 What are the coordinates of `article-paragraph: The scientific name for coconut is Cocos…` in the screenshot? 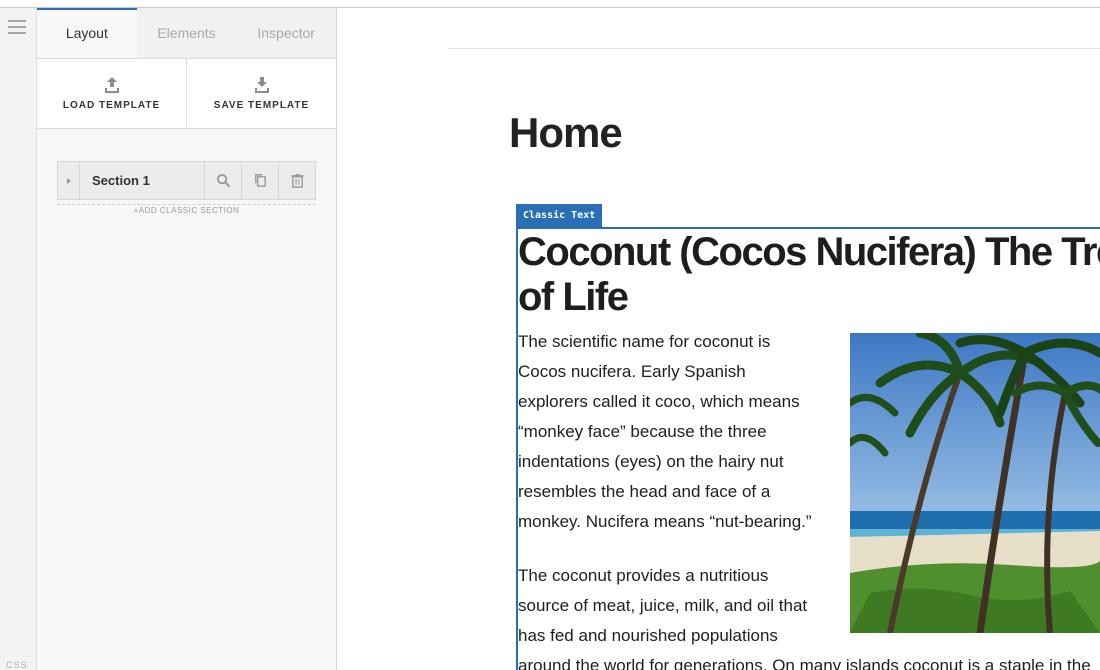 It's located at (665, 431).